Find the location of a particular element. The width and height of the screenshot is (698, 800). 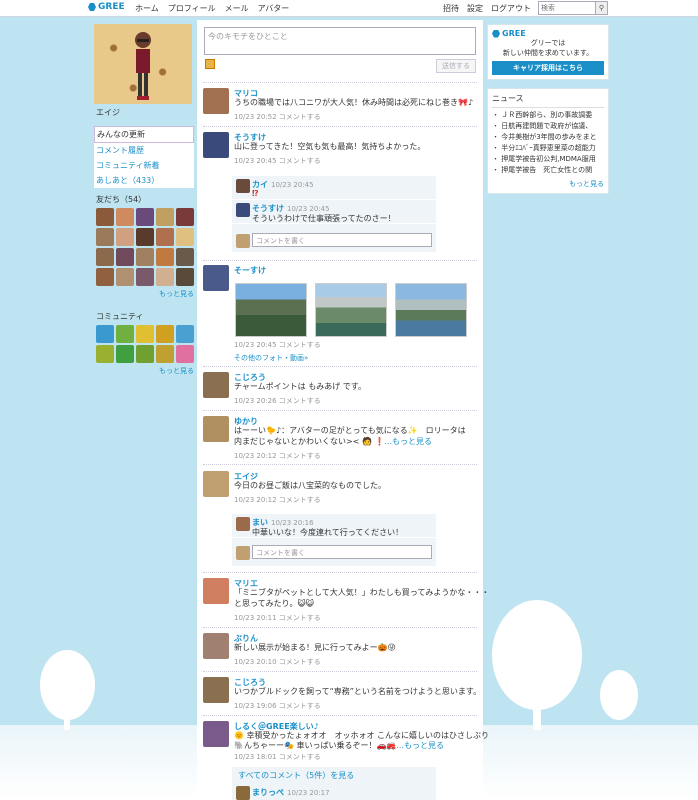

menu-comment-history: コメント履歴 is located at coordinates (144, 150).